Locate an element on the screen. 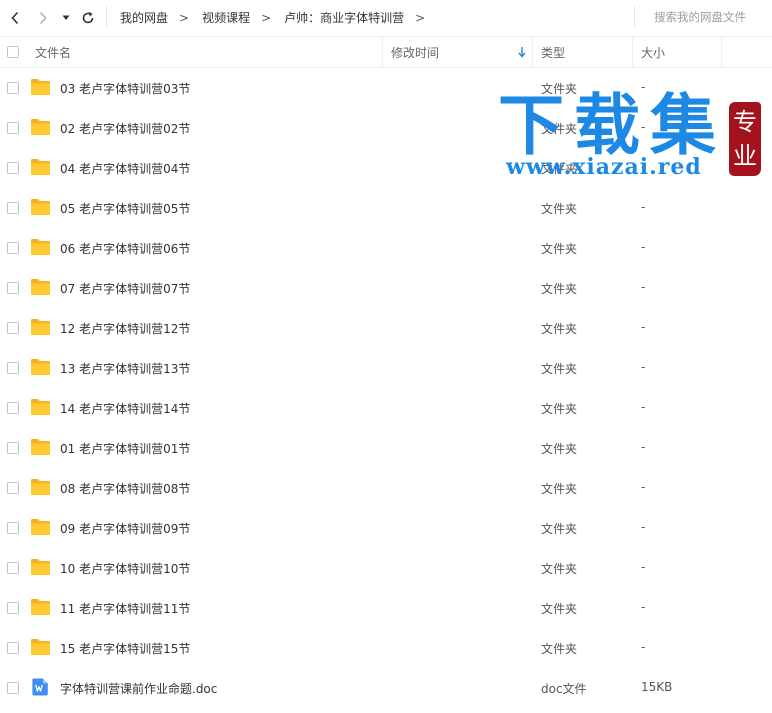 The image size is (772, 713). breadcrumb-item-video-courses: 视频课程 is located at coordinates (226, 17).